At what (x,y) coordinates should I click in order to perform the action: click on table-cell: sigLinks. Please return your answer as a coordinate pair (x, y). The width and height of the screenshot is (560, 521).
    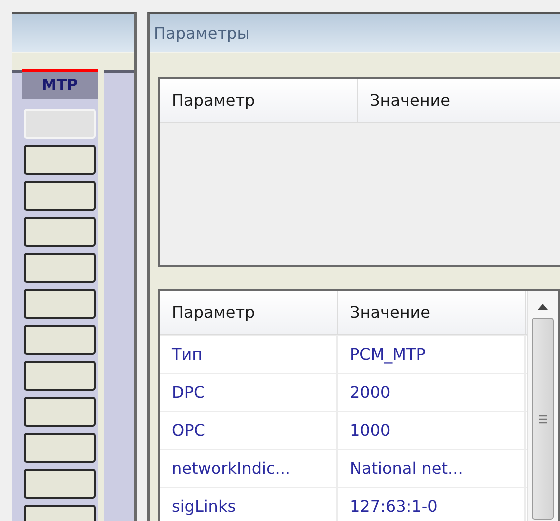
    Looking at the image, I should click on (249, 504).